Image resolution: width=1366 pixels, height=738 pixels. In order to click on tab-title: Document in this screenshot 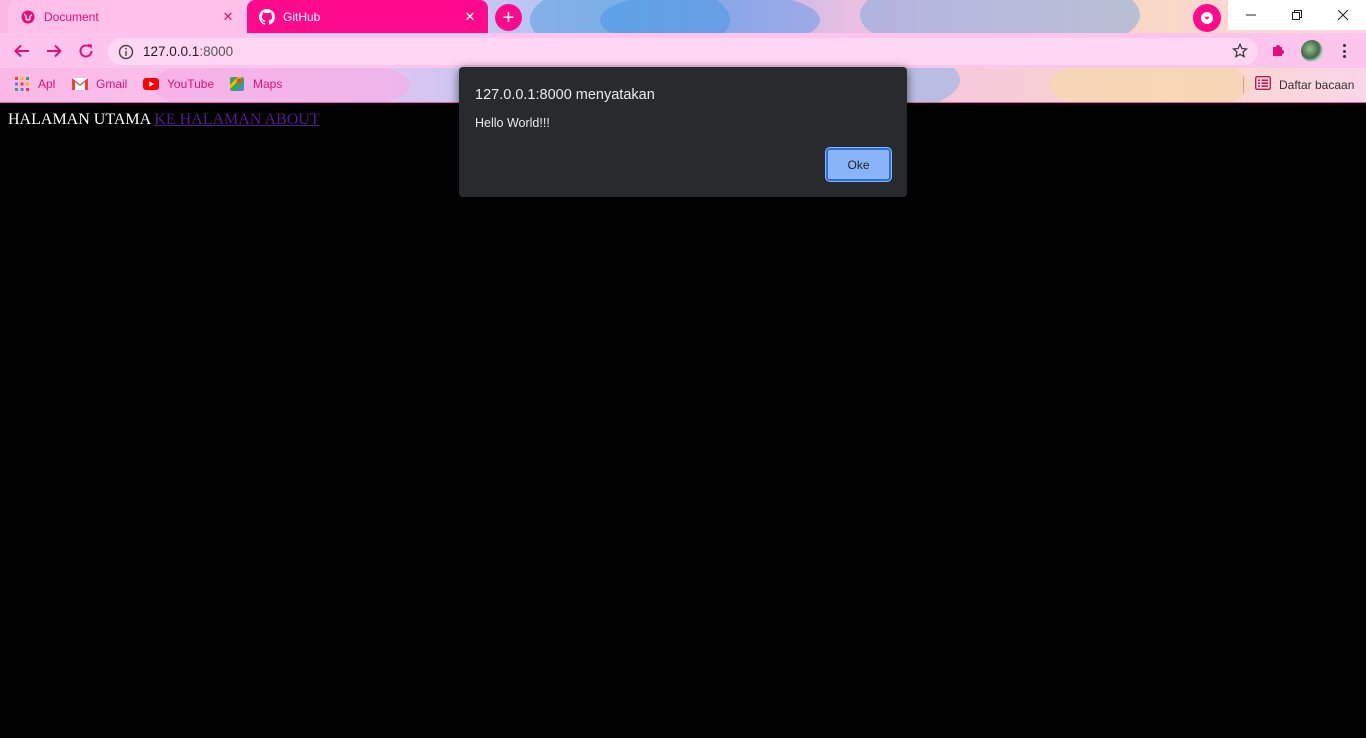, I will do `click(71, 16)`.